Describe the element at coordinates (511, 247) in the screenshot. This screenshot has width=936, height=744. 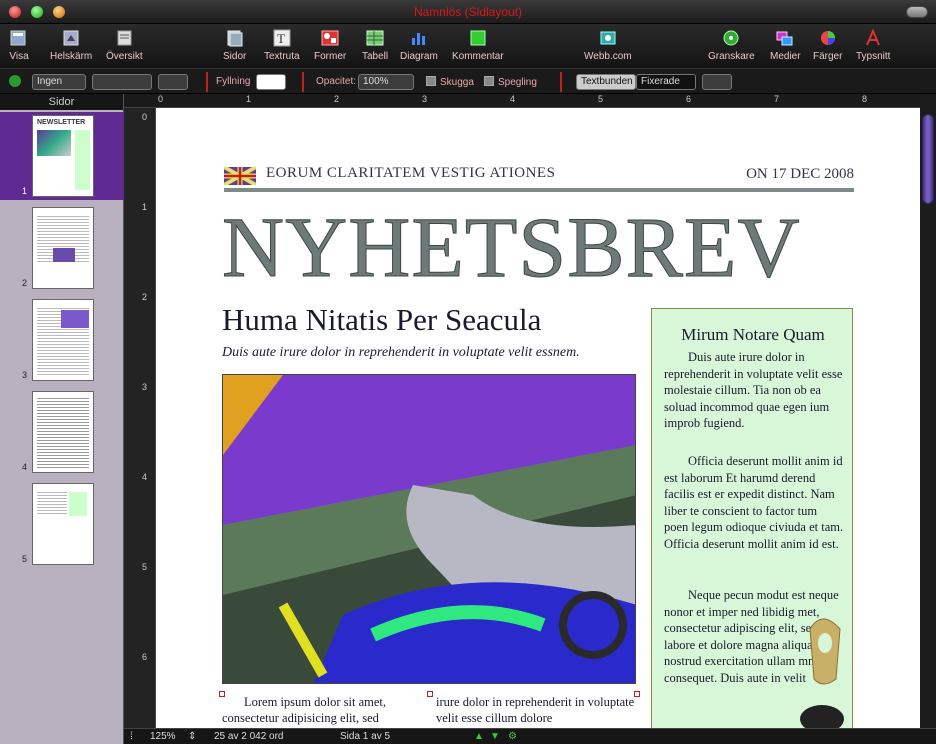
I see `newsletter-title: NYHETSBREV` at that location.